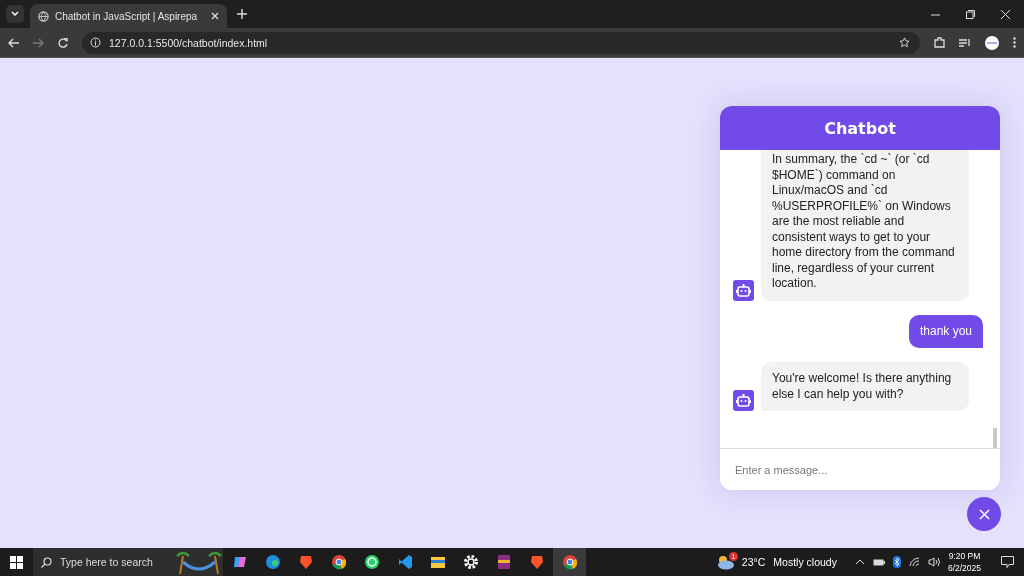 The height and width of the screenshot is (576, 1024). Describe the element at coordinates (43, 16) in the screenshot. I see `globe-icon` at that location.